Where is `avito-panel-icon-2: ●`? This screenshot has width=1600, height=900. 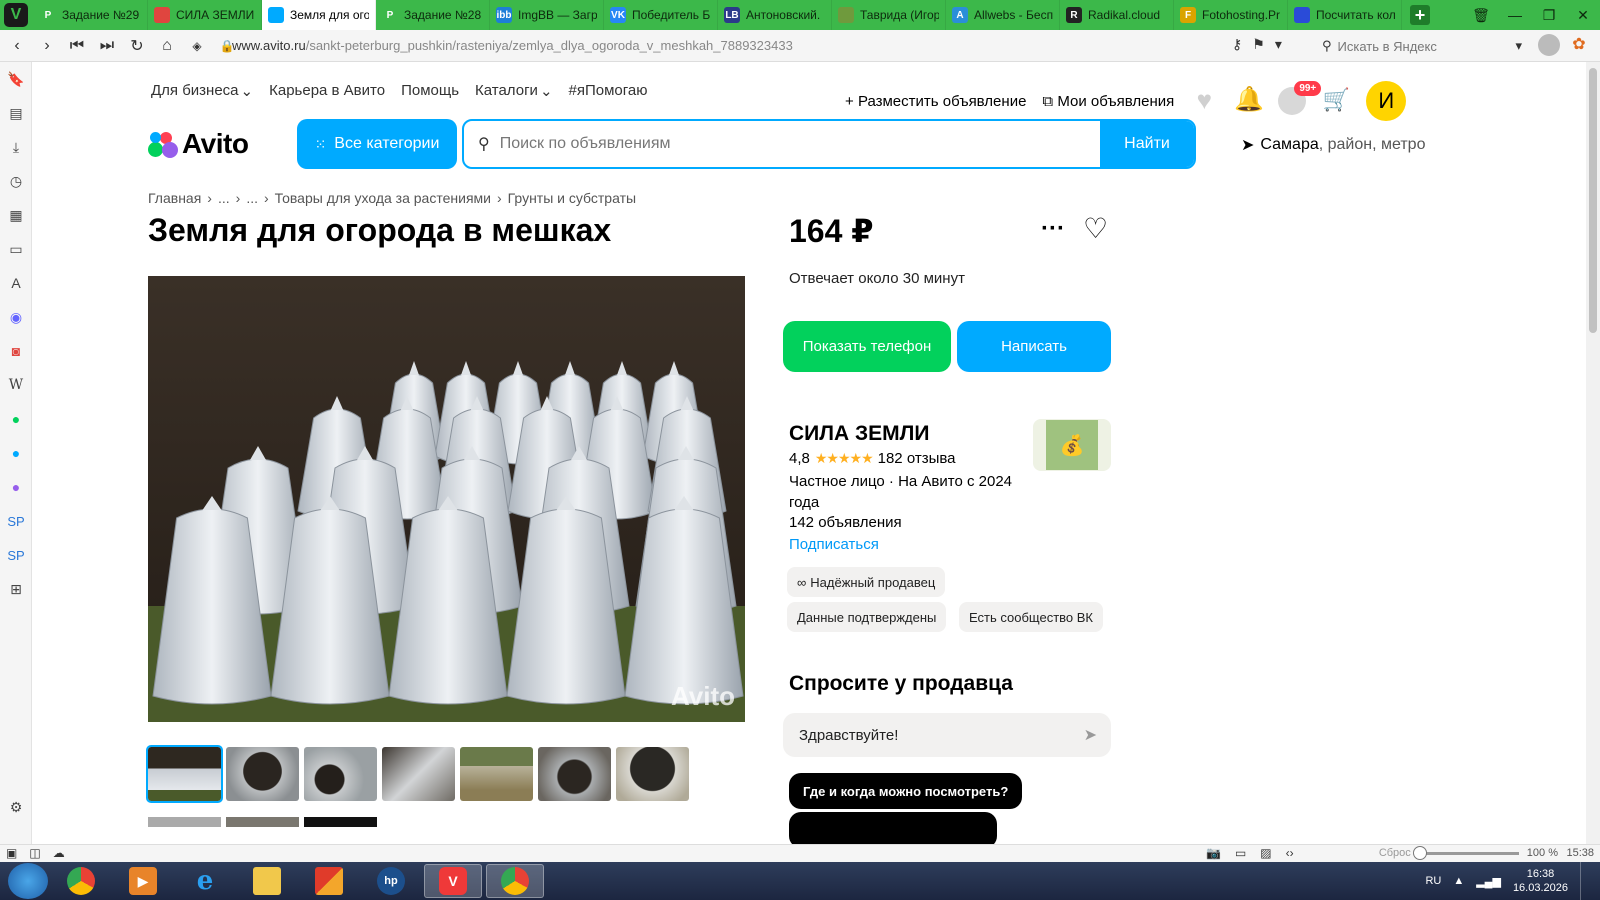 avito-panel-icon-2: ● is located at coordinates (16, 453).